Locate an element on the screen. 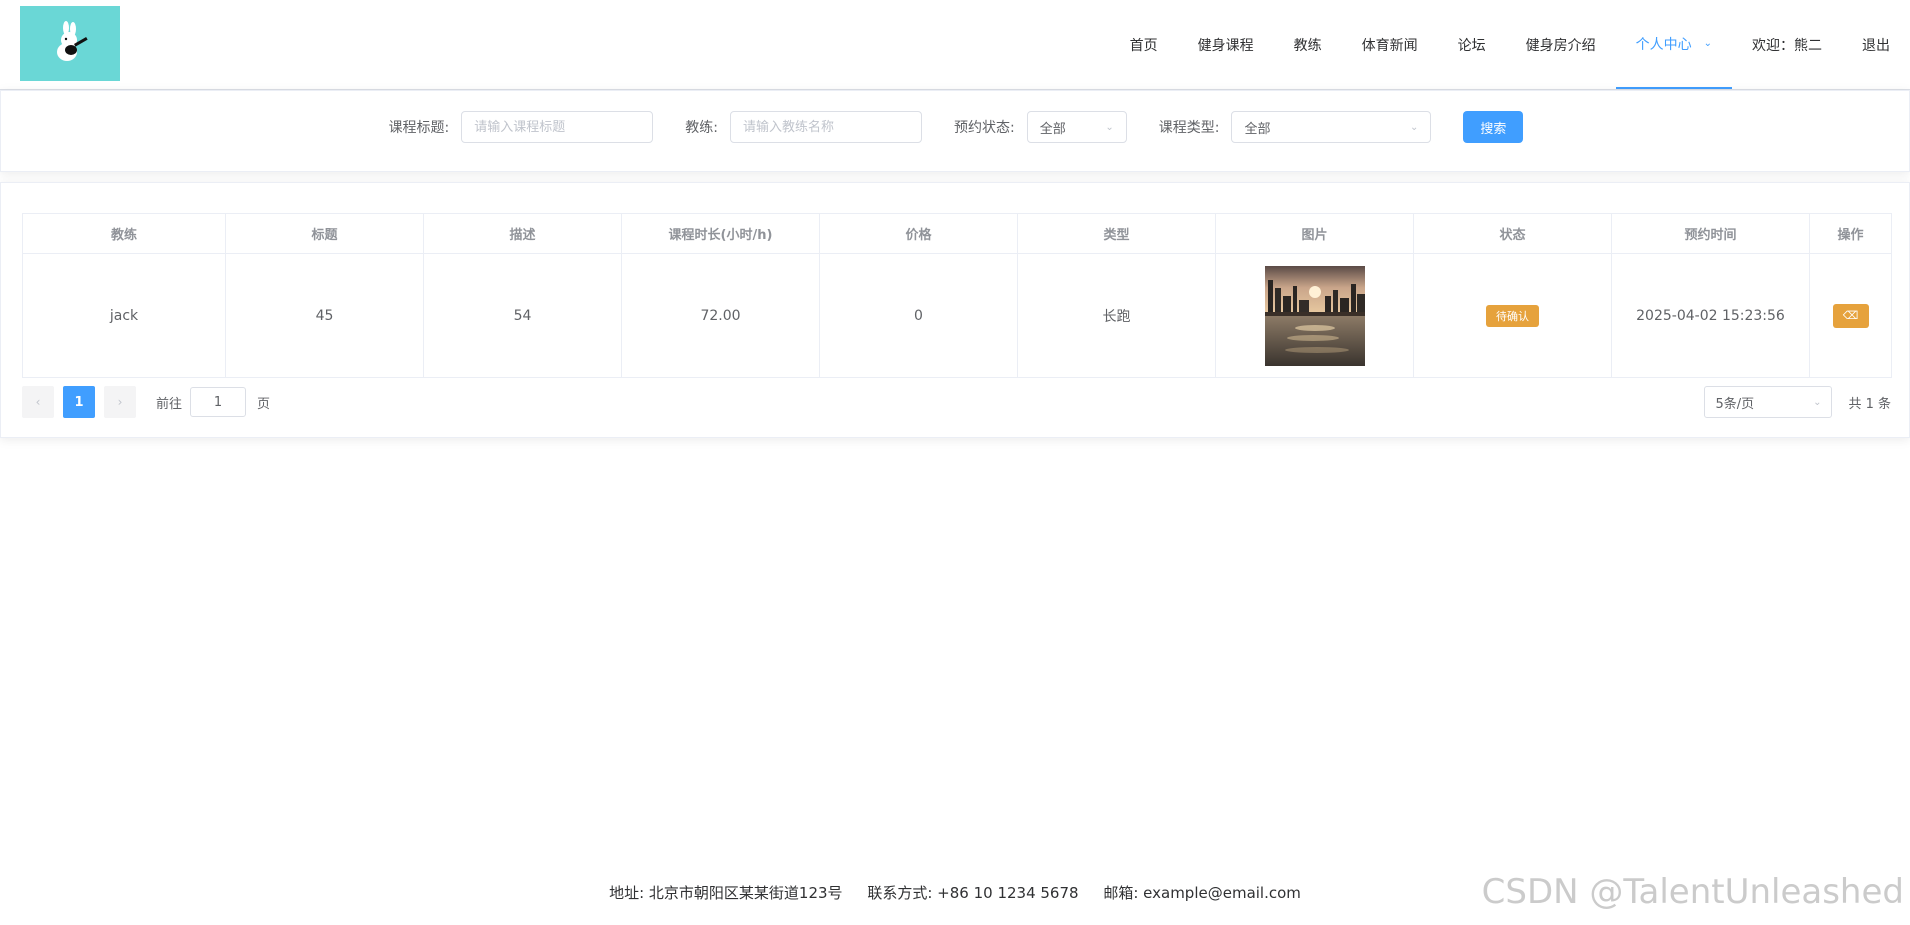 The image size is (1910, 925). watermark: CSDN @TalentUnleashed is located at coordinates (1692, 892).